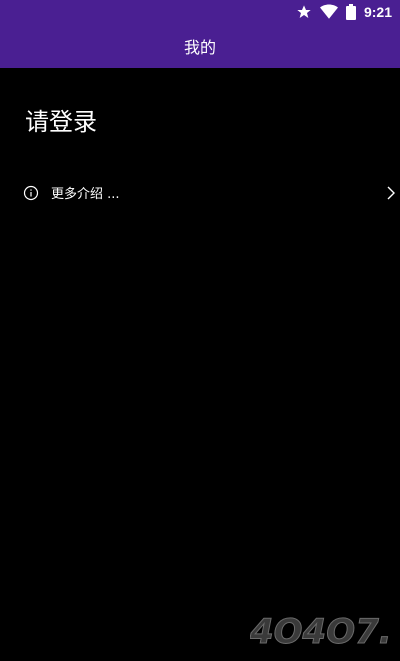 This screenshot has width=400, height=661. Describe the element at coordinates (61, 119) in the screenshot. I see `login-prompt: 请登录` at that location.